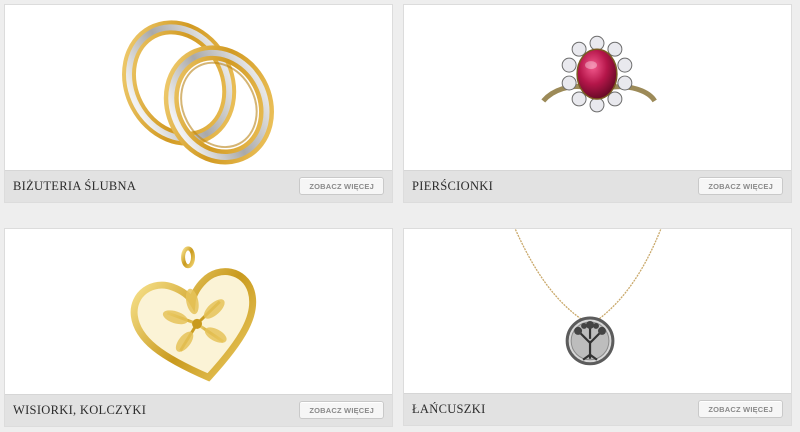 This screenshot has width=800, height=432. I want to click on card-footer: BIŻUTERIA ŚLUBNA ZOBACZ WIĘCEJ, so click(198, 186).